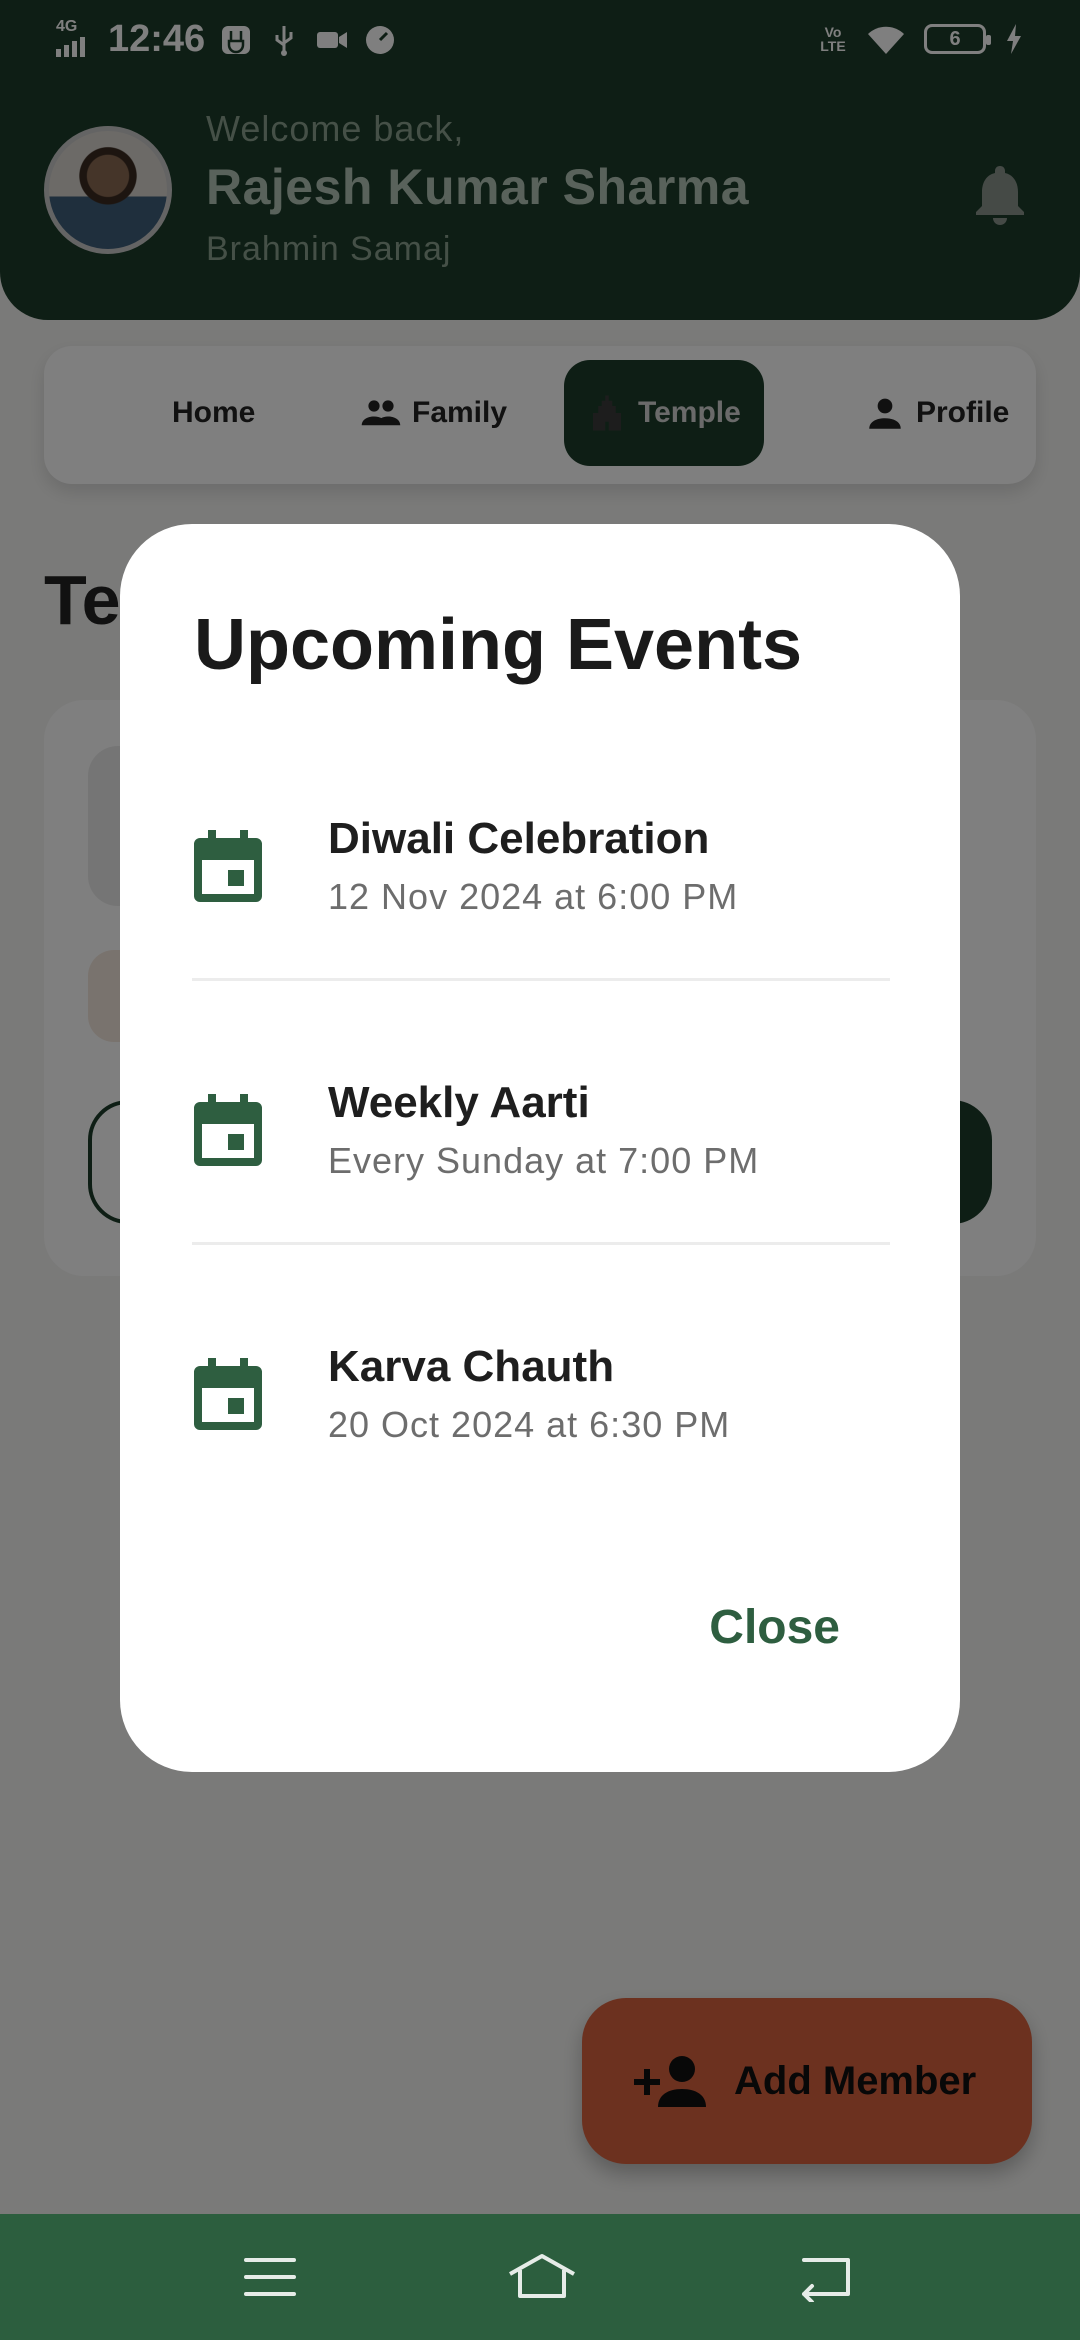 Image resolution: width=1080 pixels, height=2340 pixels. Describe the element at coordinates (824, 2277) in the screenshot. I see `back-icon` at that location.